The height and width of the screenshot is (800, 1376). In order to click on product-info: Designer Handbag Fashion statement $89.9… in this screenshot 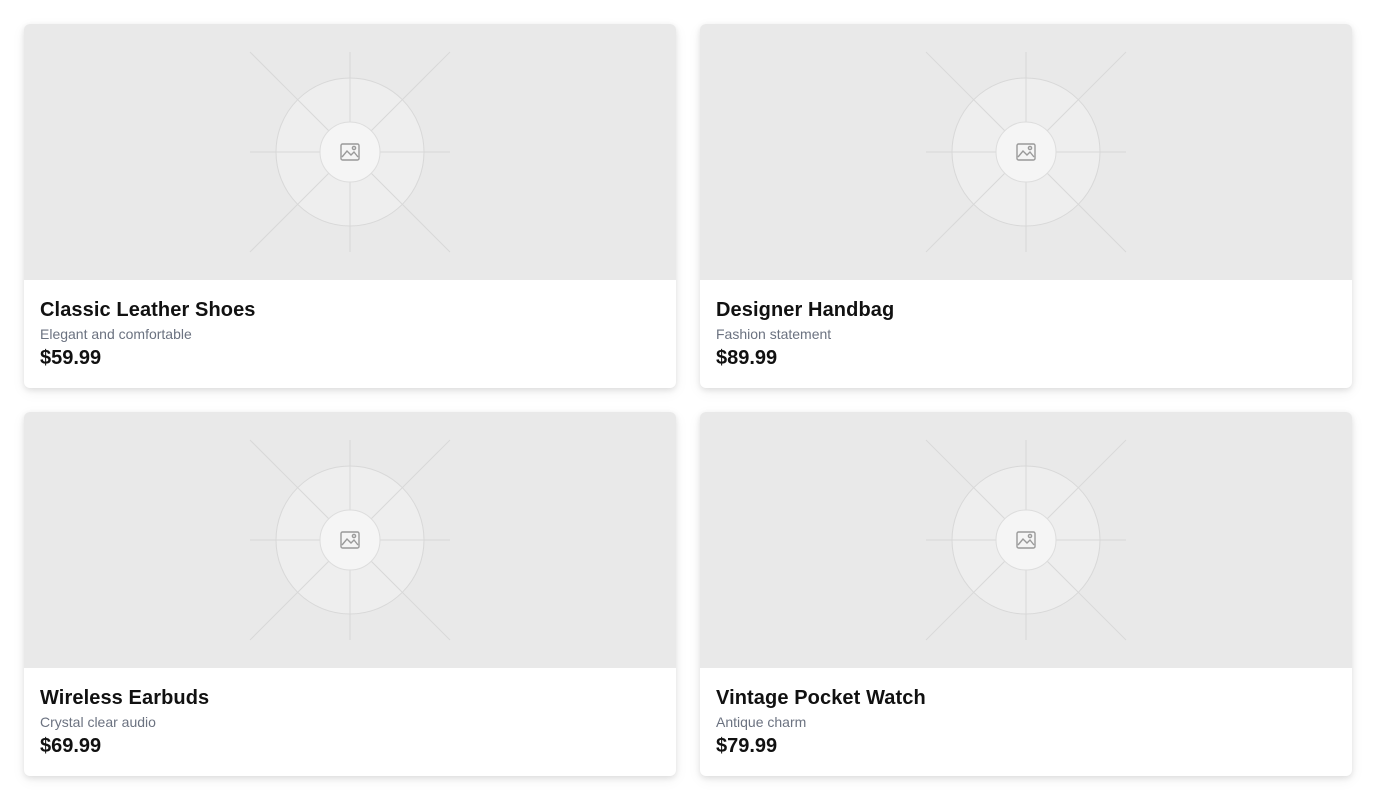, I will do `click(1026, 325)`.